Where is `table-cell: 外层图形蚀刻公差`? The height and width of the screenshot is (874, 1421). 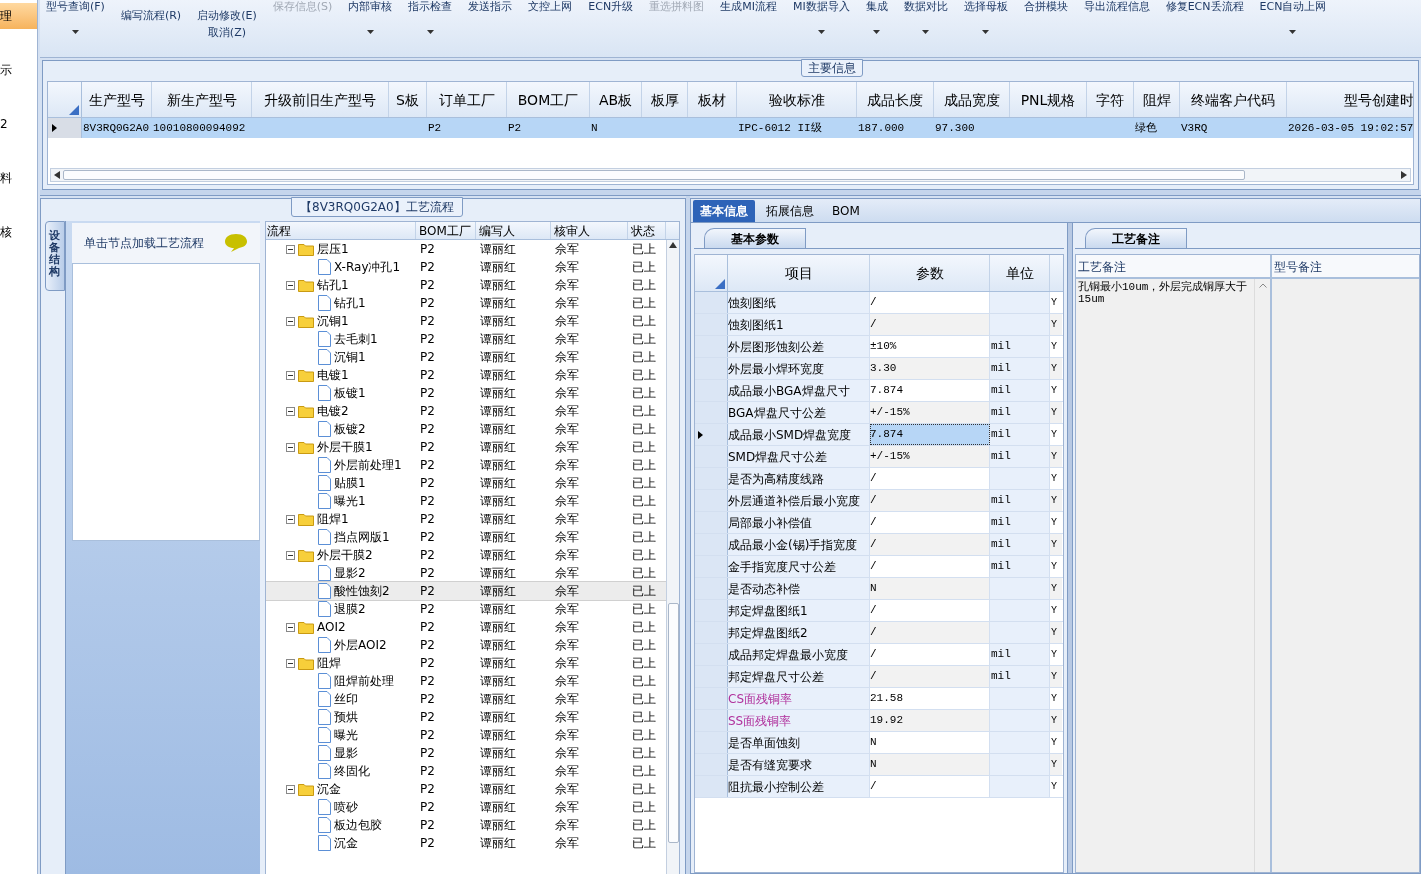
table-cell: 外层图形蚀刻公差 is located at coordinates (799, 346).